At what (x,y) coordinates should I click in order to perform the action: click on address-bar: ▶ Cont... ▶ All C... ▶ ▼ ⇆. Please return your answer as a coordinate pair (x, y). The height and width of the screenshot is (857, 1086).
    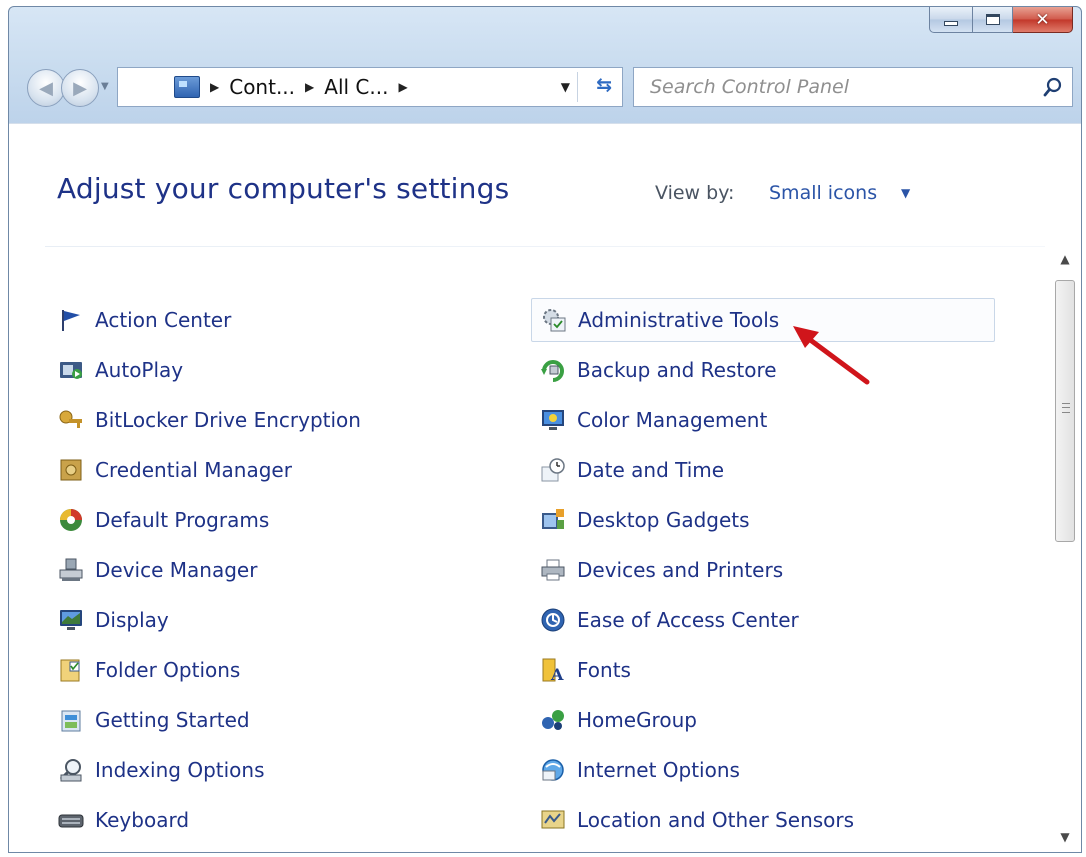
    Looking at the image, I should click on (370, 87).